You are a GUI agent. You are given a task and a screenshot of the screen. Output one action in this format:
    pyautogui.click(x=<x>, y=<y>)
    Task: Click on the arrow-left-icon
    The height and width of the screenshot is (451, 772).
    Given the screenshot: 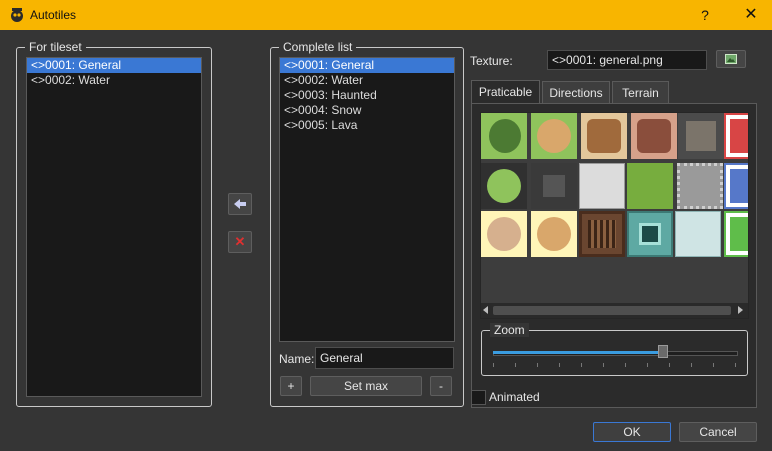 What is the action you would take?
    pyautogui.click(x=240, y=204)
    